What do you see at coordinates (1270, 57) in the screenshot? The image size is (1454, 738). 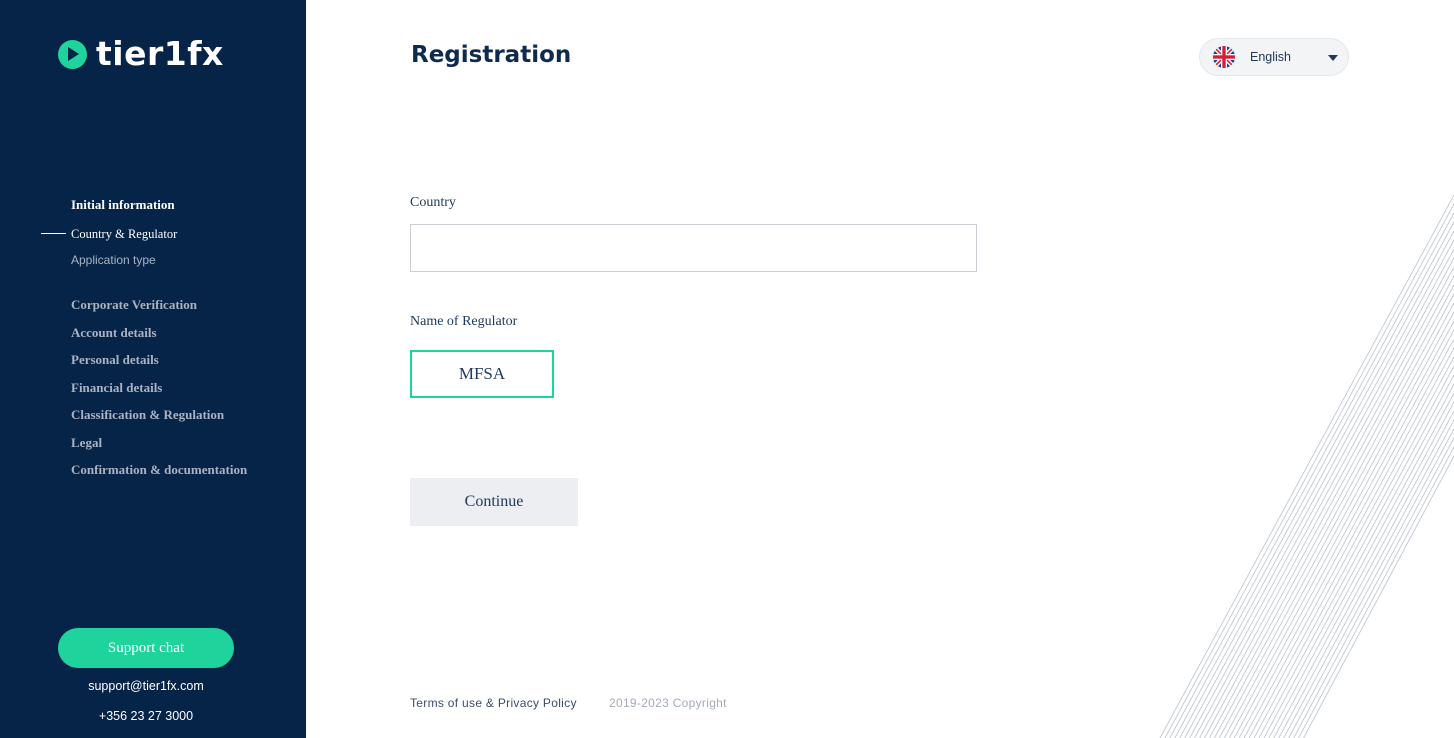 I see `language-label: English` at bounding box center [1270, 57].